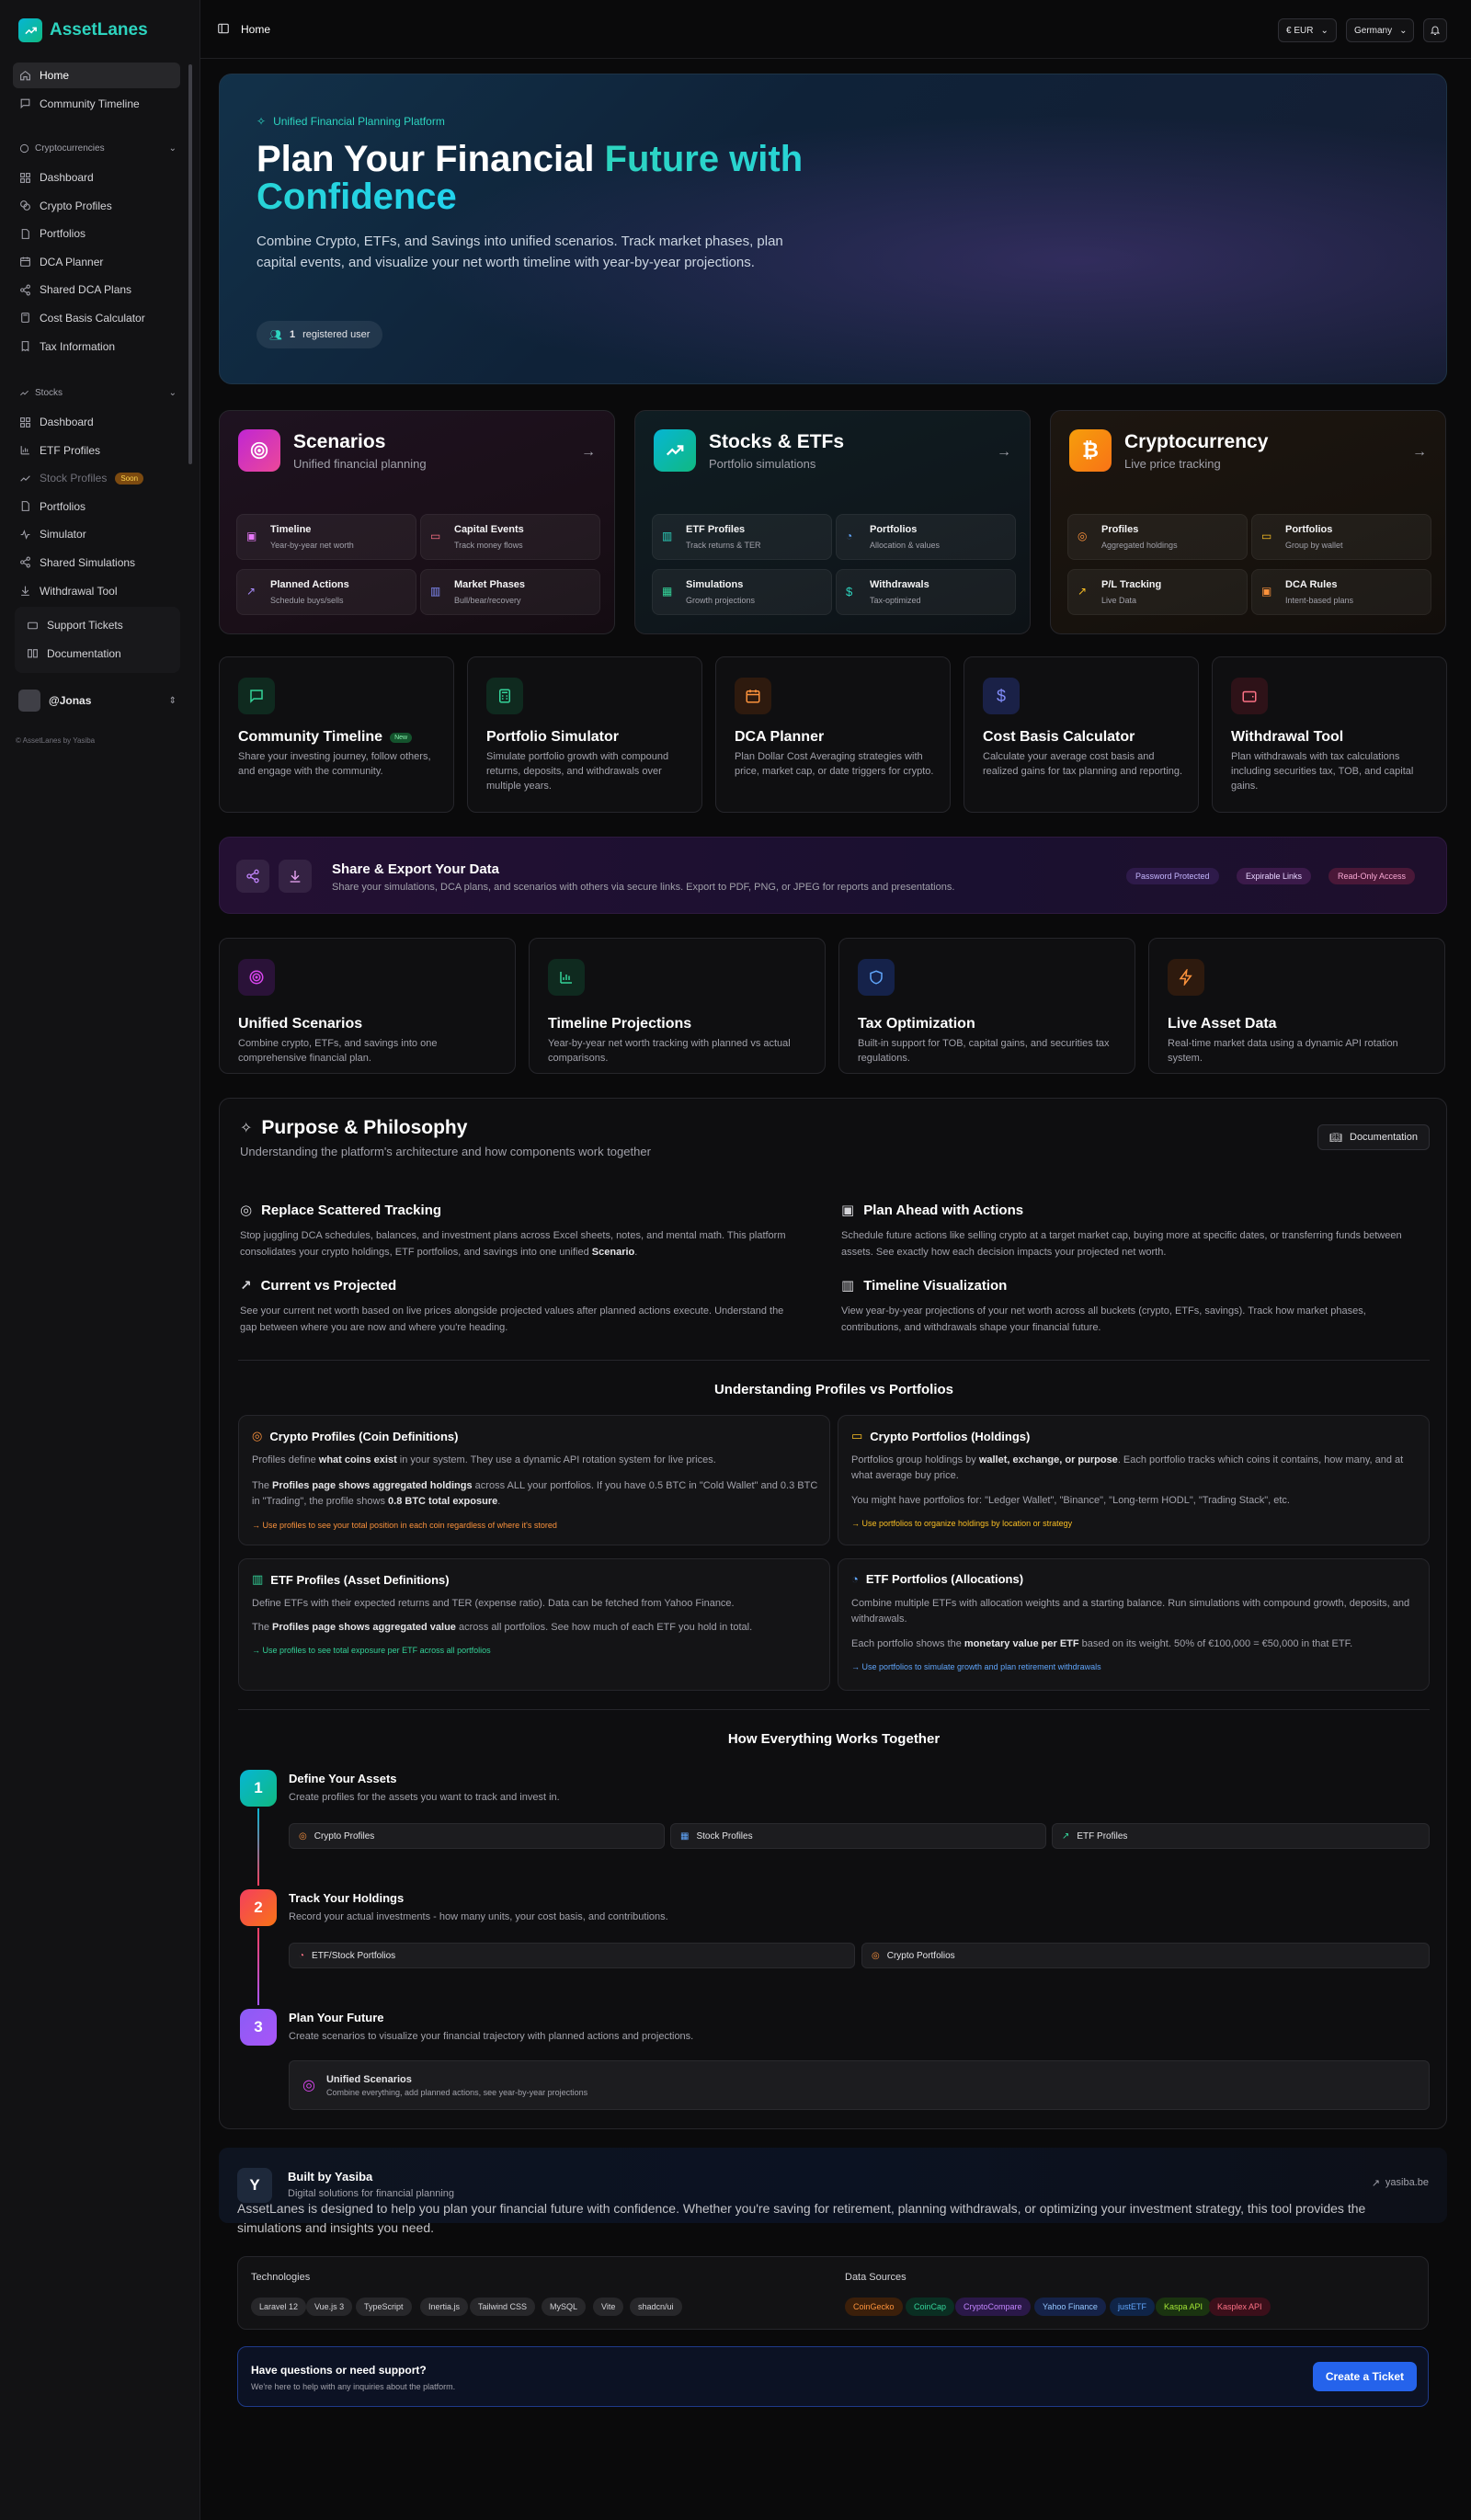 Image resolution: width=1471 pixels, height=2520 pixels. Describe the element at coordinates (1380, 30) in the screenshot. I see `country-select: Germany ⌄` at that location.